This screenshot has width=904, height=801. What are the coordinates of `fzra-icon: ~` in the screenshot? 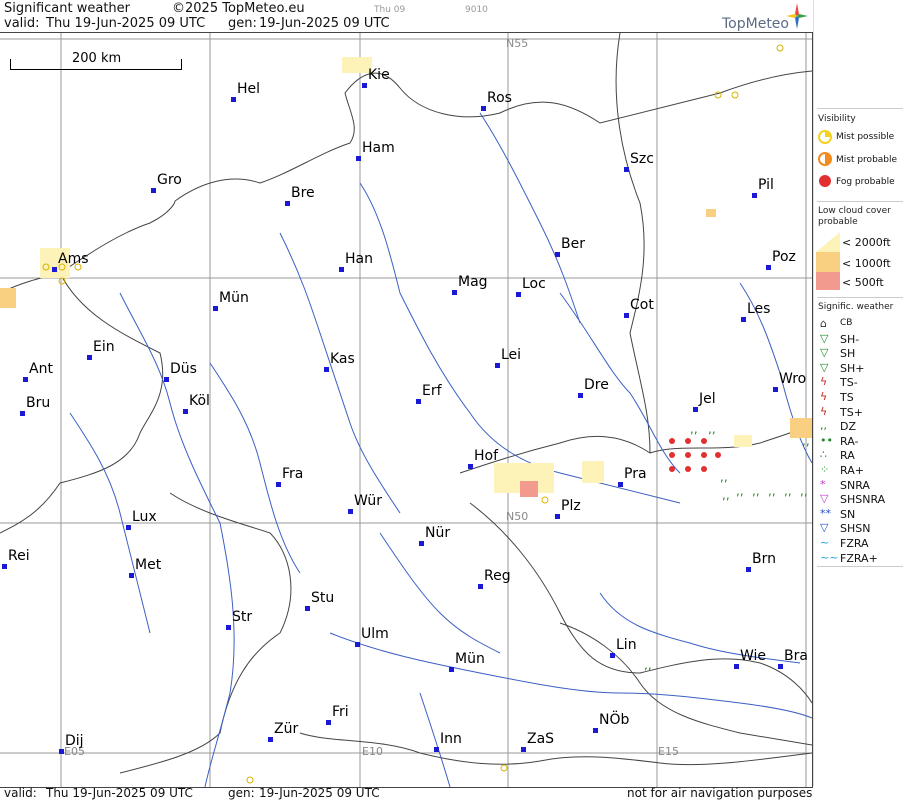 It's located at (825, 542).